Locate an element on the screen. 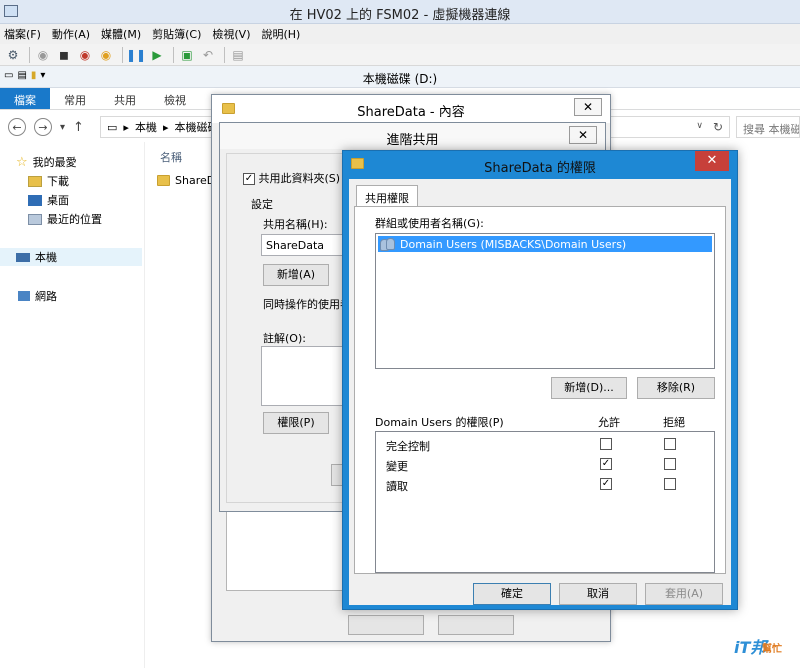  menu-clipboard: 剪貼簿(C) is located at coordinates (176, 34).